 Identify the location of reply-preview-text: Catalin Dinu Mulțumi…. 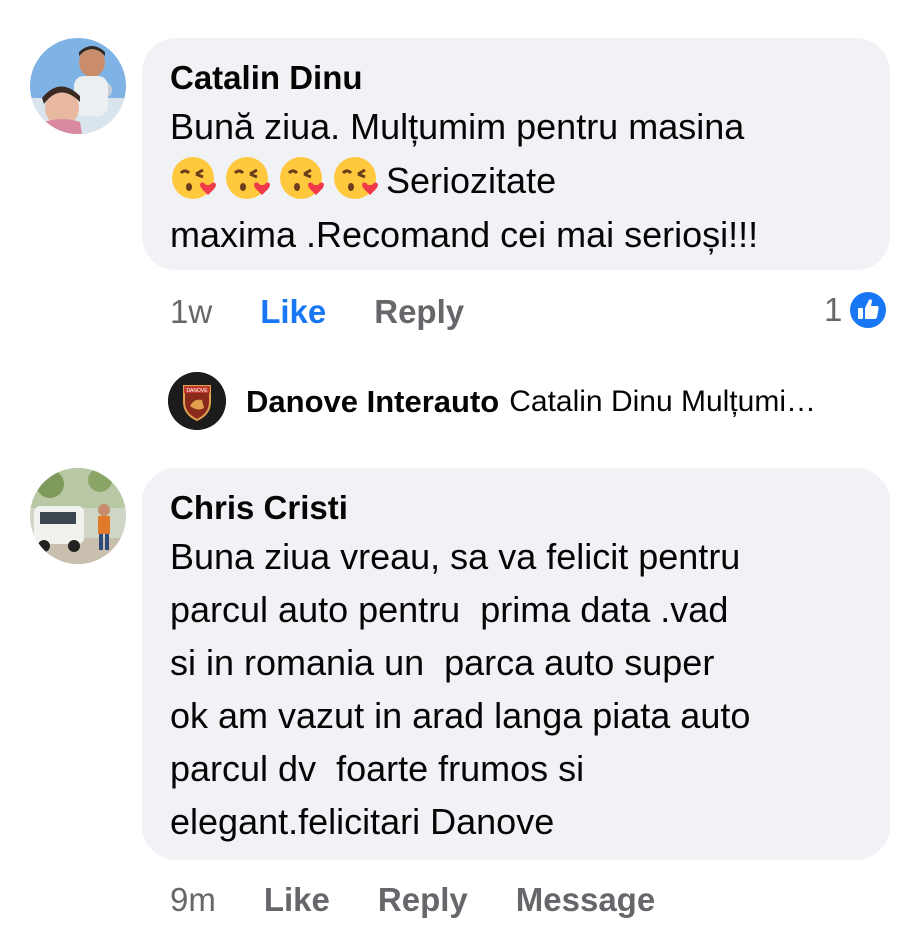
(662, 401).